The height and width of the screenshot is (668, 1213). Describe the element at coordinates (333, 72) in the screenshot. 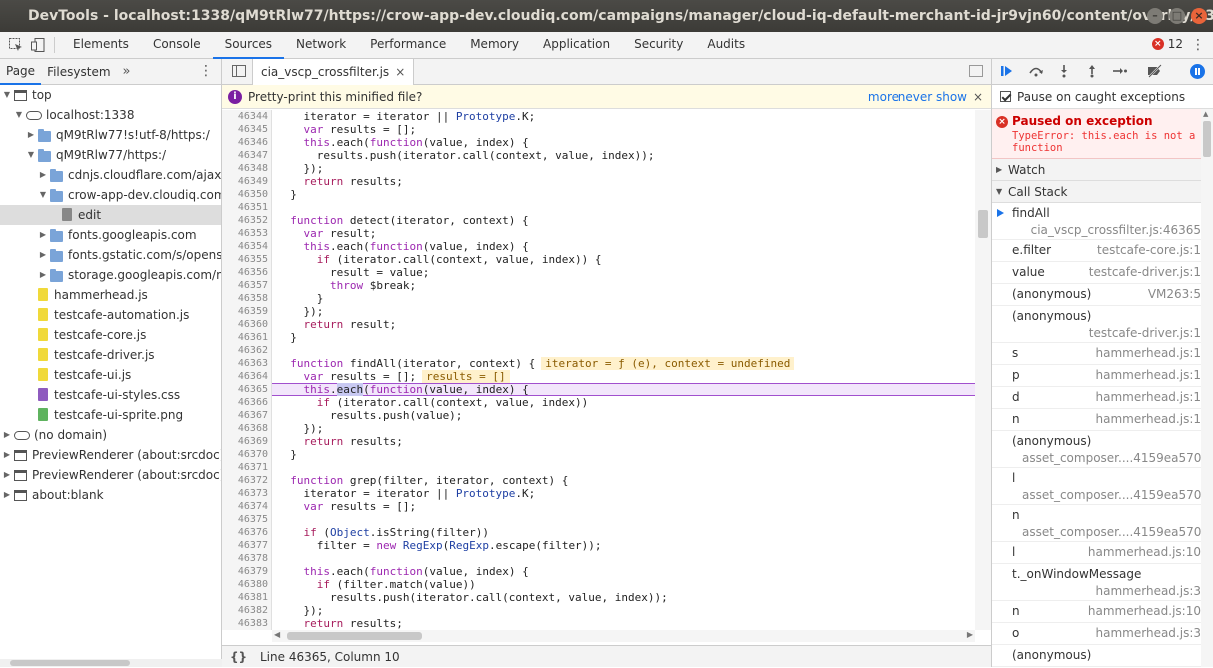

I see `file-tab: cia_vscp_crossfilter.js ×` at that location.